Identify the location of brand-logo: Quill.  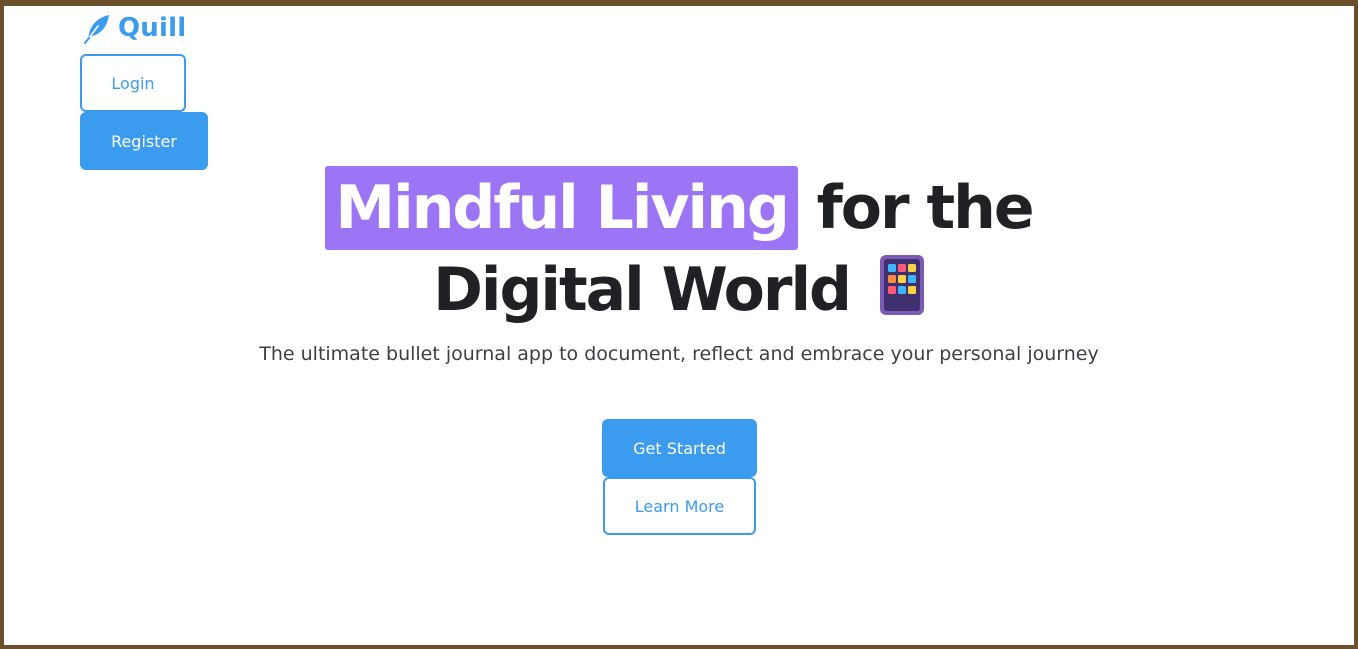
(134, 28).